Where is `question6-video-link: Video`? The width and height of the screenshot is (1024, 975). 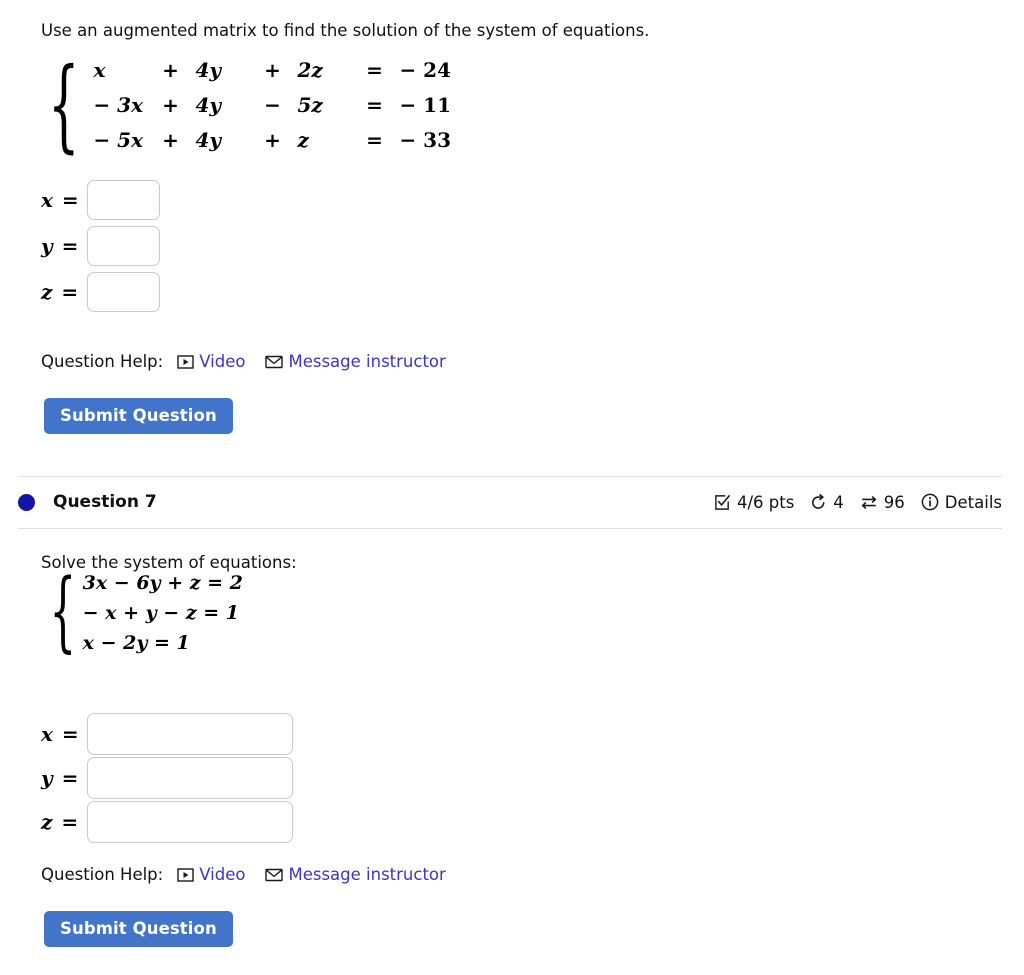
question6-video-link: Video is located at coordinates (211, 361).